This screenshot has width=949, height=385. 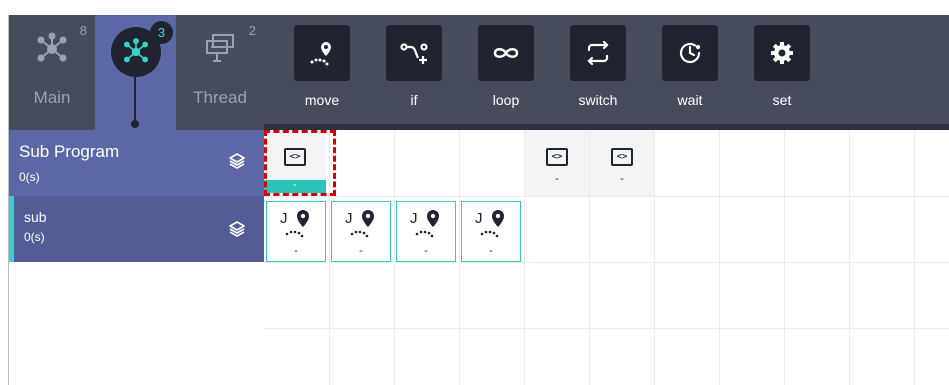 I want to click on set-tool: set, so click(x=782, y=66).